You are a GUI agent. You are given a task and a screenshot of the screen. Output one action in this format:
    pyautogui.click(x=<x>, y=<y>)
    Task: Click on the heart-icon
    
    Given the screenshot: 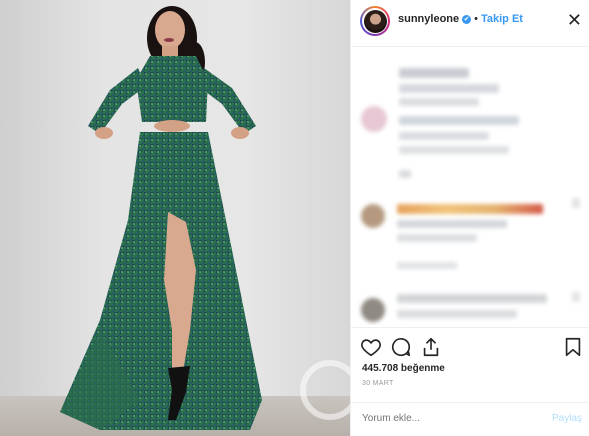 What is the action you would take?
    pyautogui.click(x=371, y=347)
    